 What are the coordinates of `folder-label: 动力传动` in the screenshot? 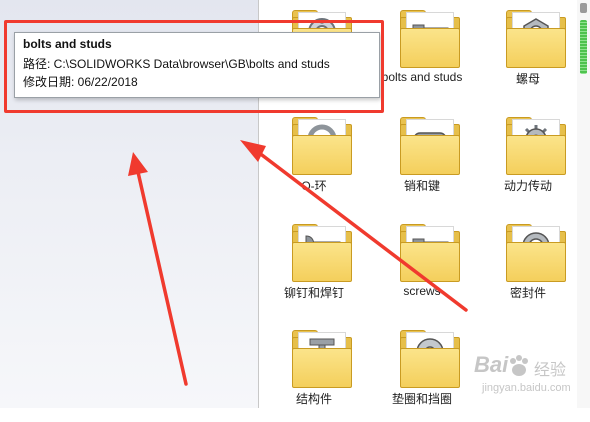 It's located at (527, 186).